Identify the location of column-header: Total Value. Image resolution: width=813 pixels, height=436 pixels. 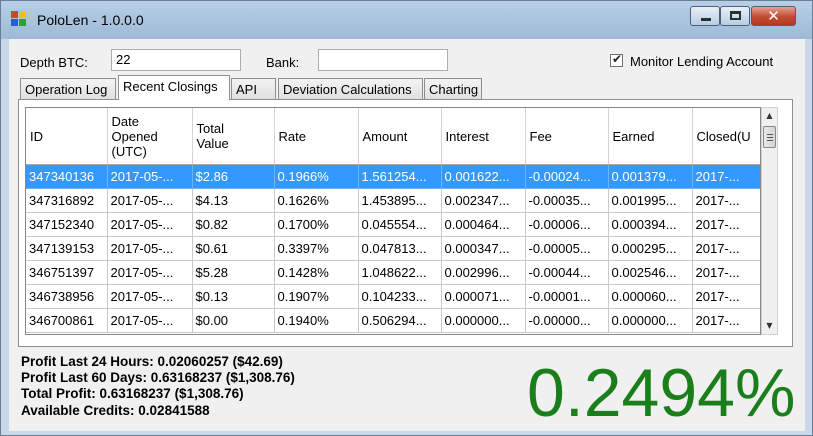
(233, 136).